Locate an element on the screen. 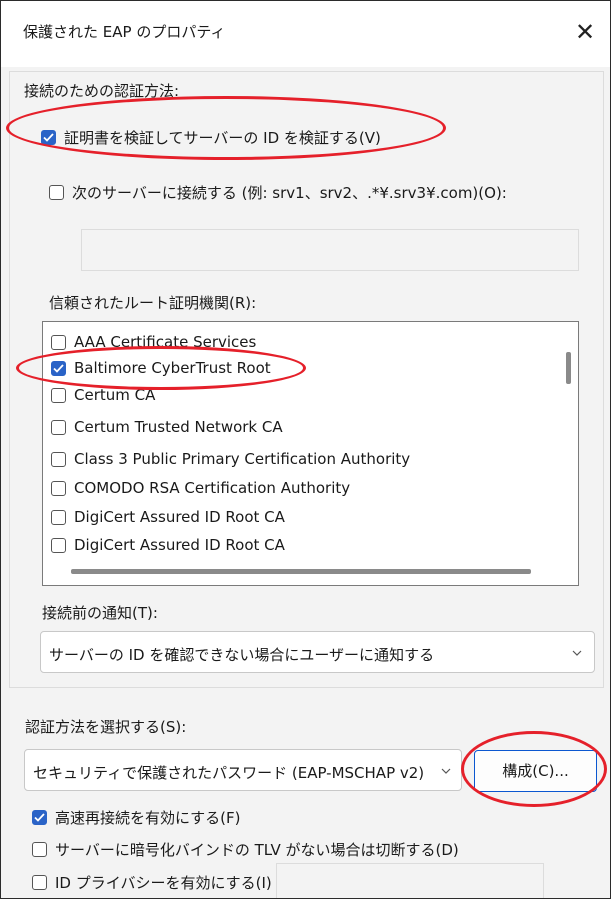  id-privacy-input is located at coordinates (410, 880).